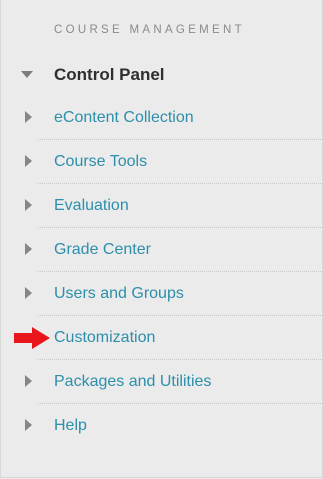 The height and width of the screenshot is (479, 323). I want to click on menu-item-customization: Customization, so click(161, 338).